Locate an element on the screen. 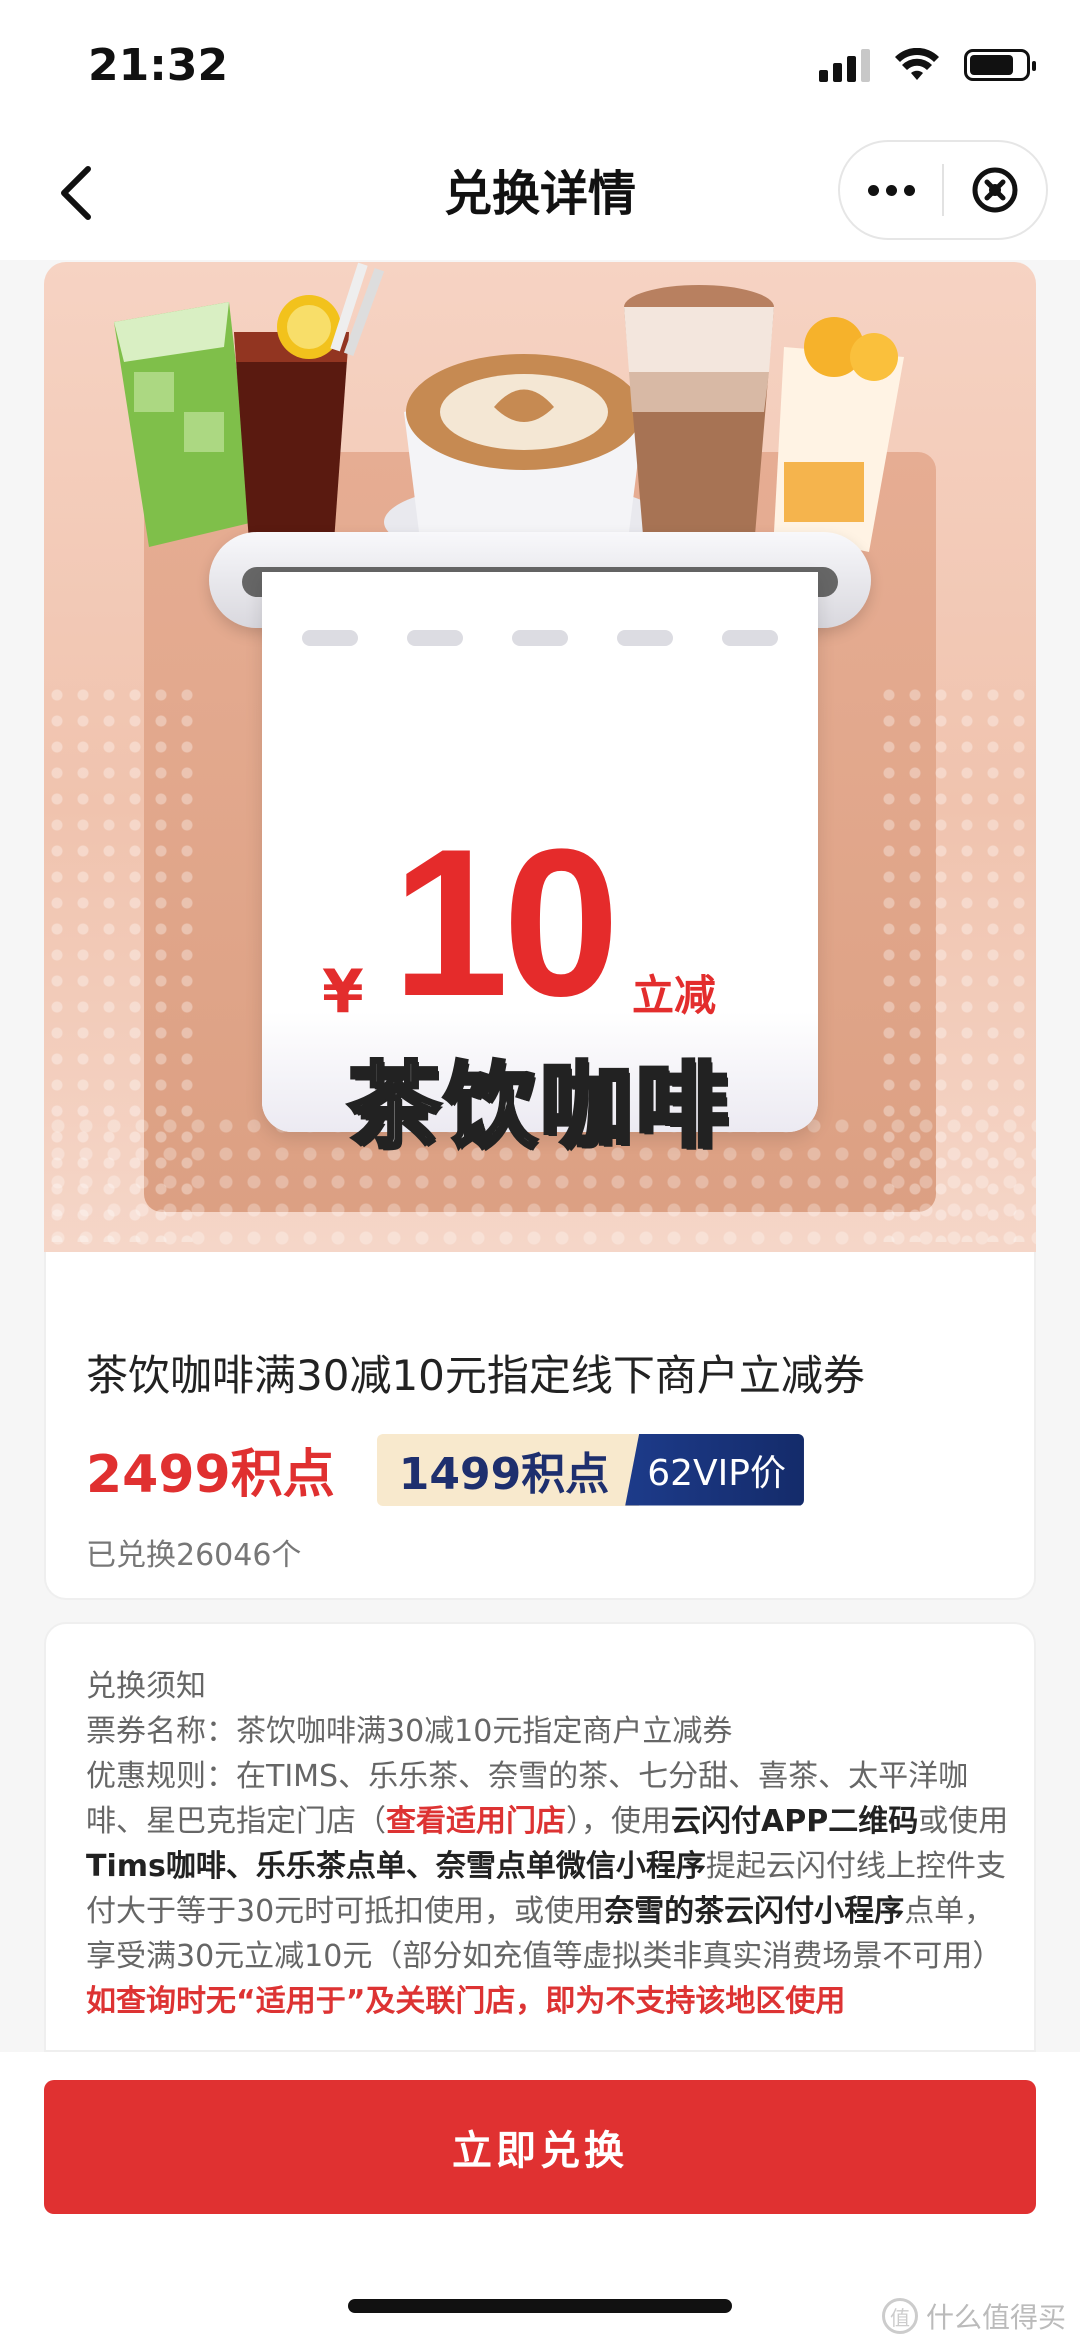  close-circle-icon is located at coordinates (995, 190).